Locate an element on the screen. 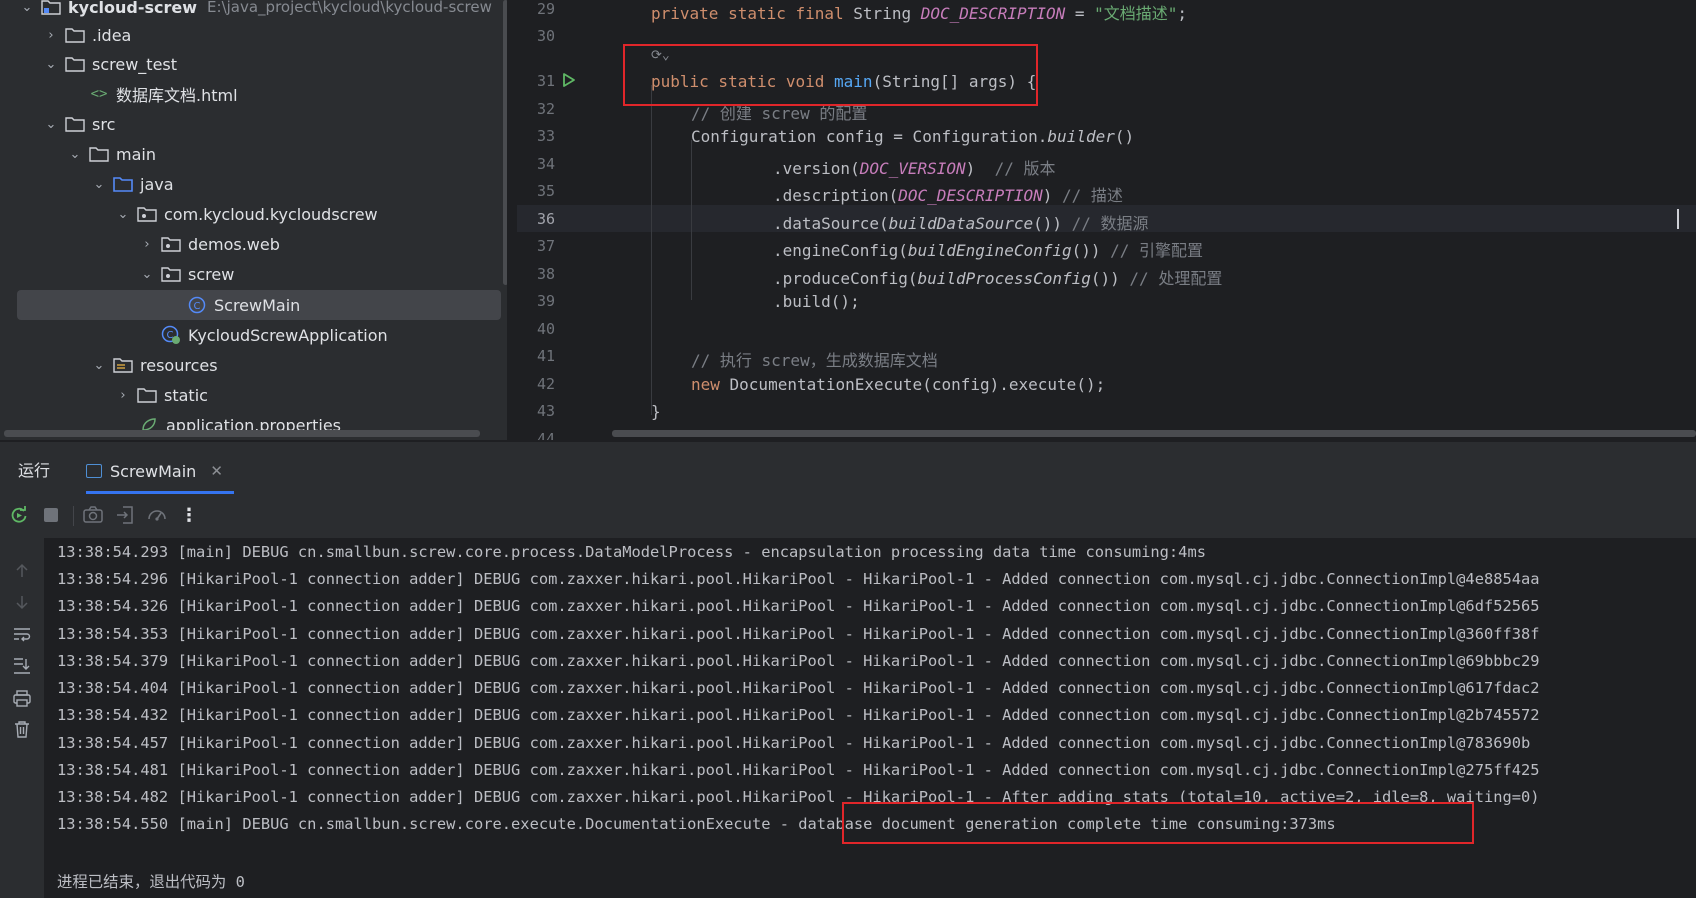 The height and width of the screenshot is (898, 1696). tree-item-label: main is located at coordinates (136, 154).